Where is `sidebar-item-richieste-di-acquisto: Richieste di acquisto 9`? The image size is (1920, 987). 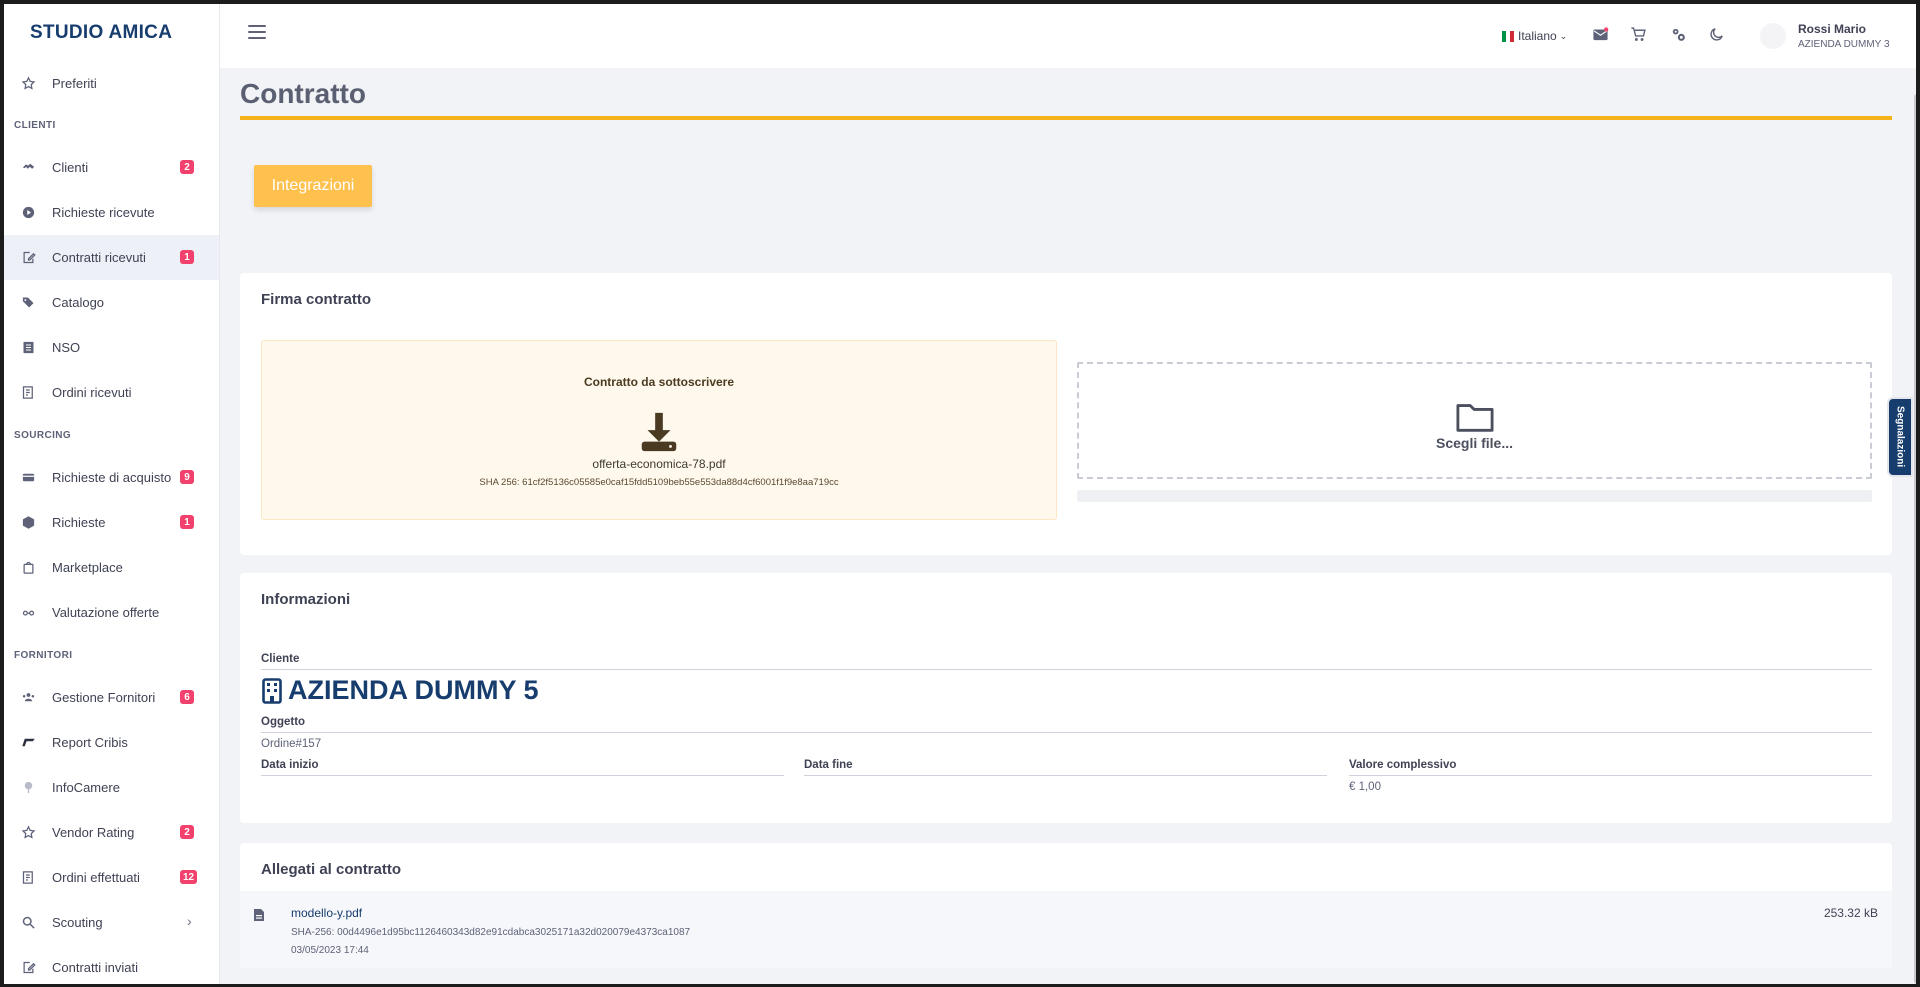
sidebar-item-richieste-di-acquisto: Richieste di acquisto 9 is located at coordinates (111, 477).